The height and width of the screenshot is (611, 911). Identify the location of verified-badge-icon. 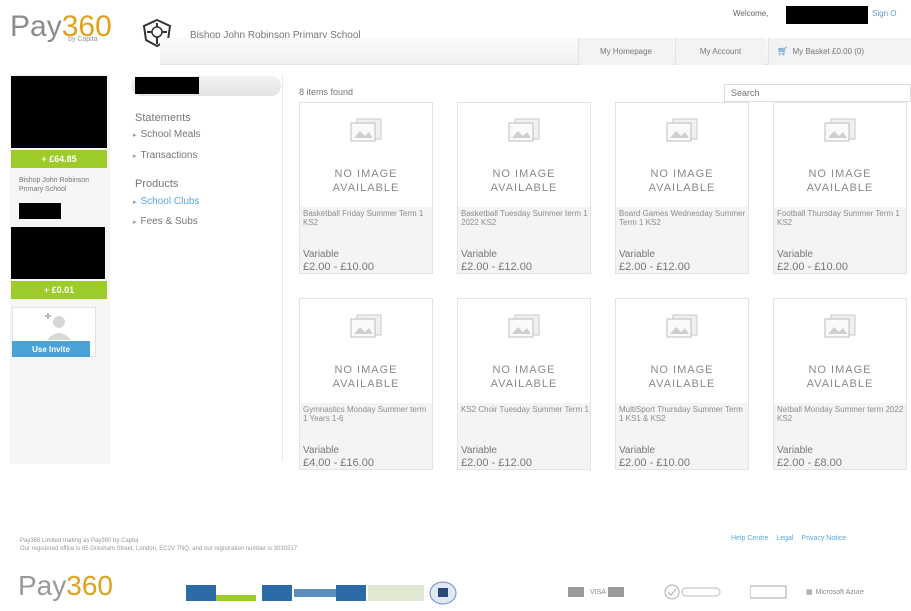
(692, 592).